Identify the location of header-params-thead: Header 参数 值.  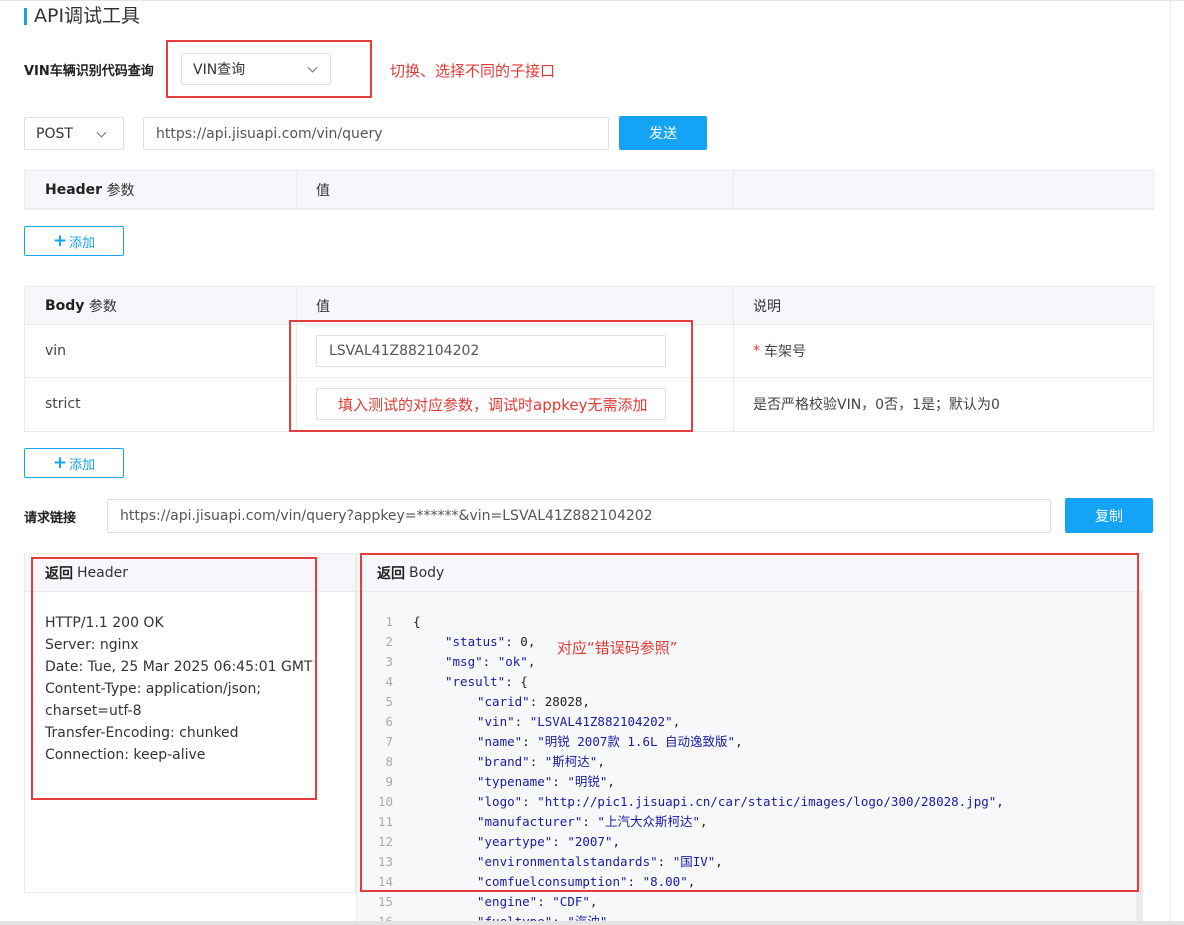
(589, 190).